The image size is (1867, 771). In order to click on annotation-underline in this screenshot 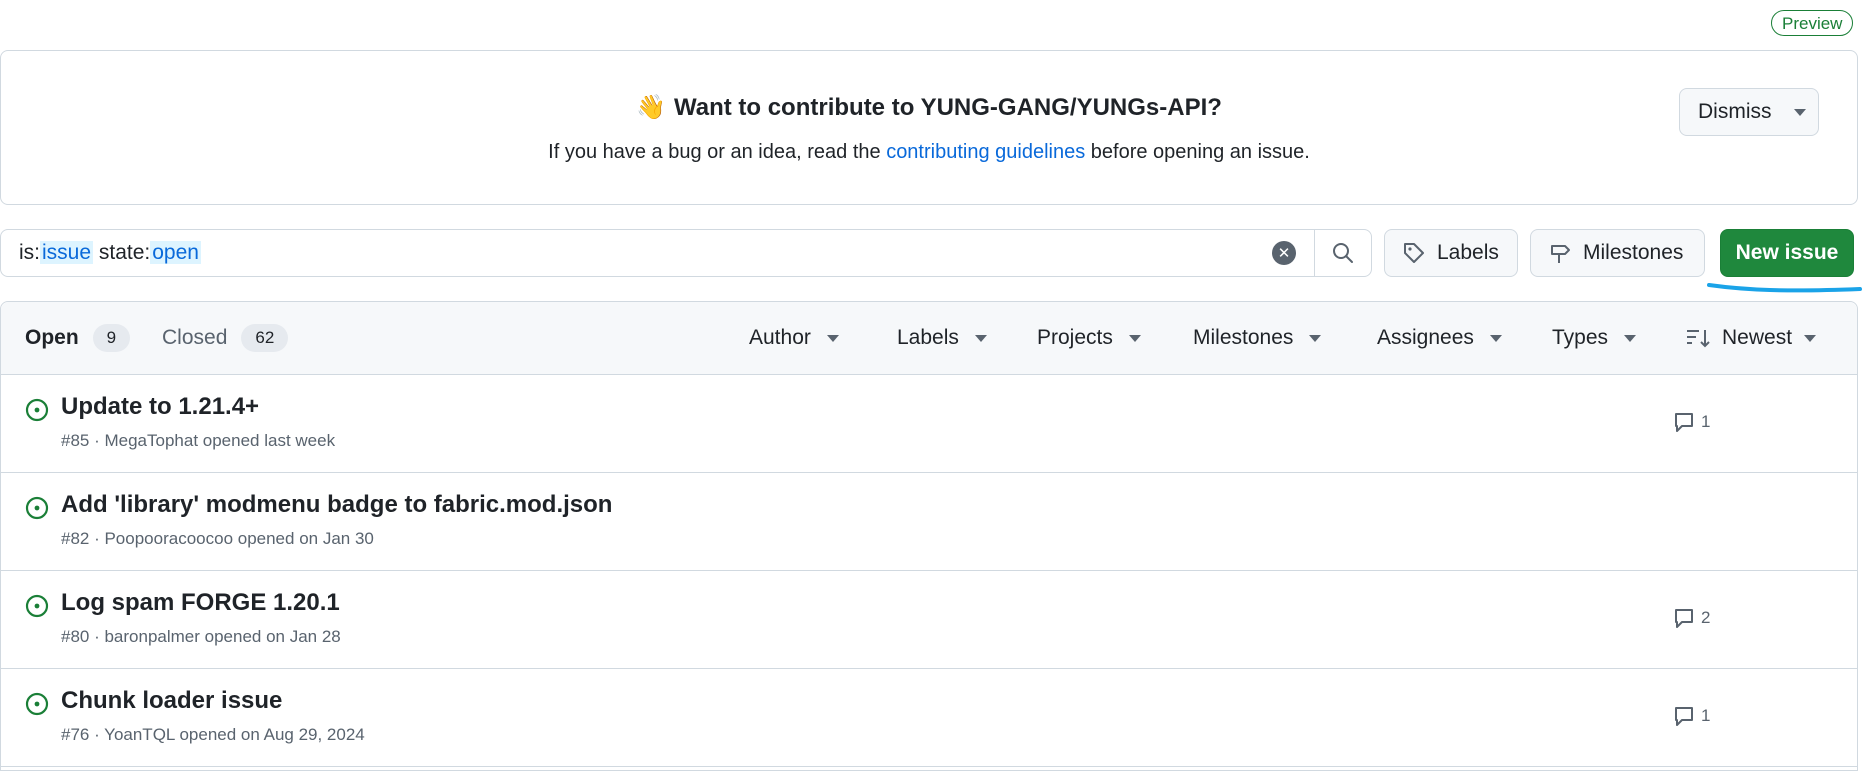, I will do `click(1784, 288)`.